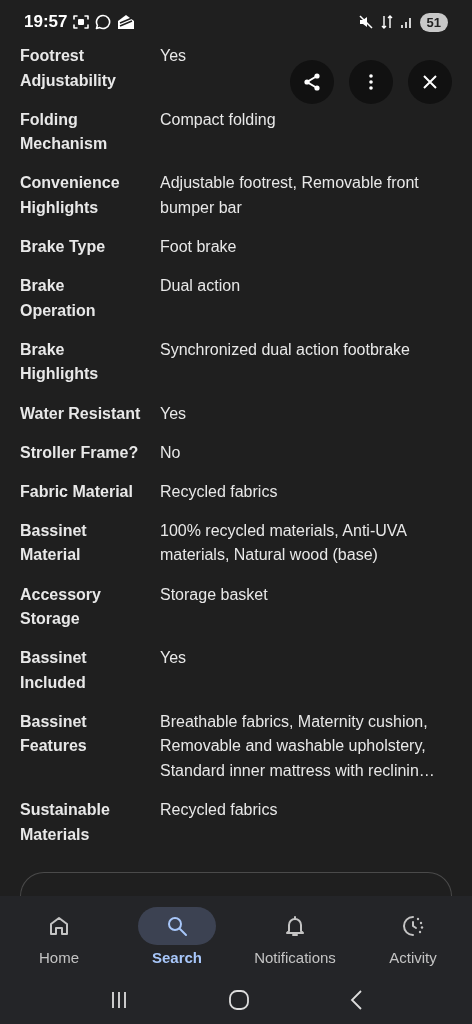  Describe the element at coordinates (406, 22) in the screenshot. I see `signal-icon` at that location.